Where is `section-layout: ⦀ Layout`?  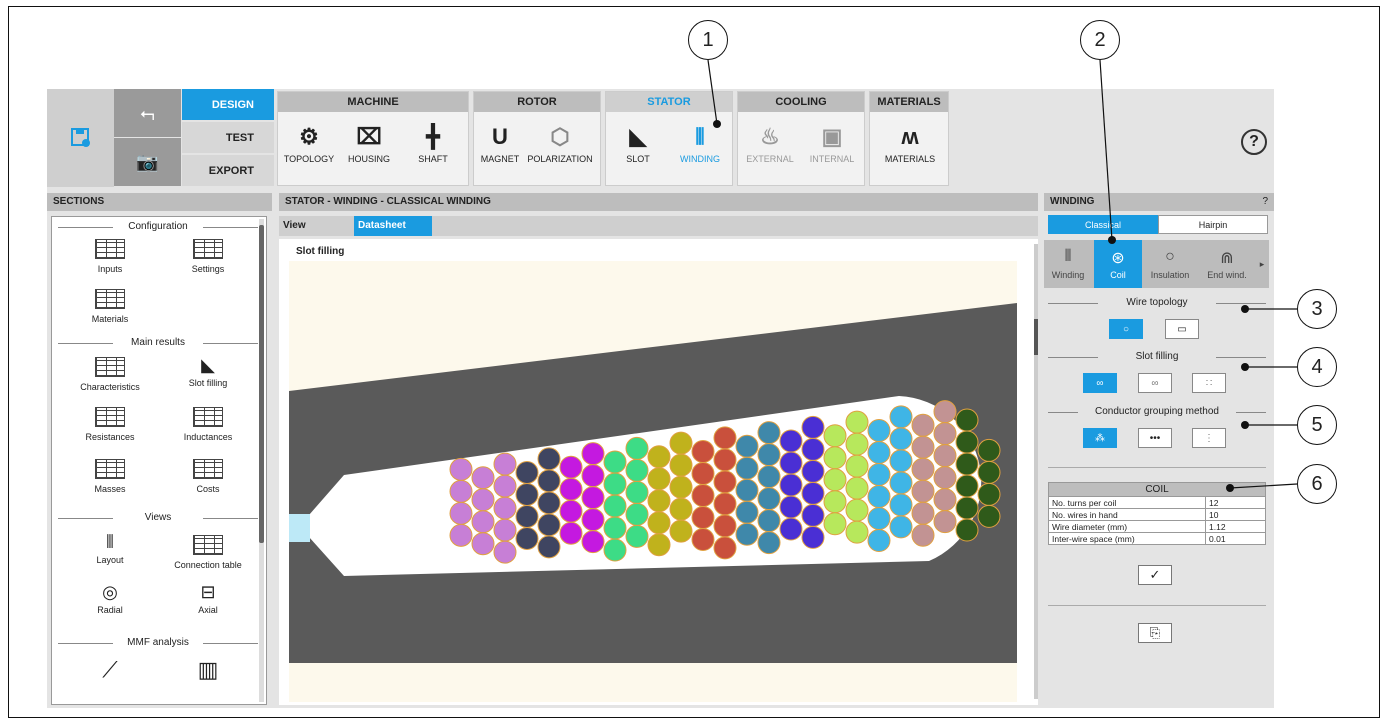
section-layout: ⦀ Layout is located at coordinates (110, 547).